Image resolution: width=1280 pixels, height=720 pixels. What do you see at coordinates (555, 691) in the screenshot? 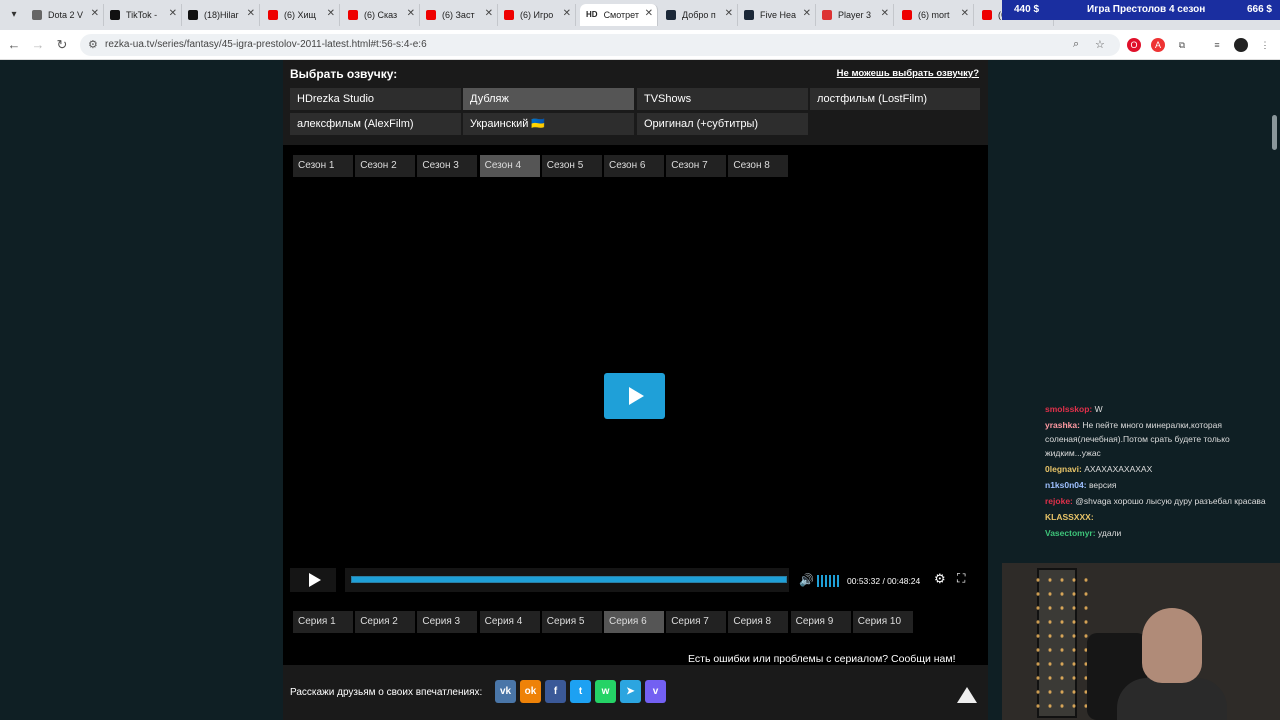
I see `facebook-icon: f` at bounding box center [555, 691].